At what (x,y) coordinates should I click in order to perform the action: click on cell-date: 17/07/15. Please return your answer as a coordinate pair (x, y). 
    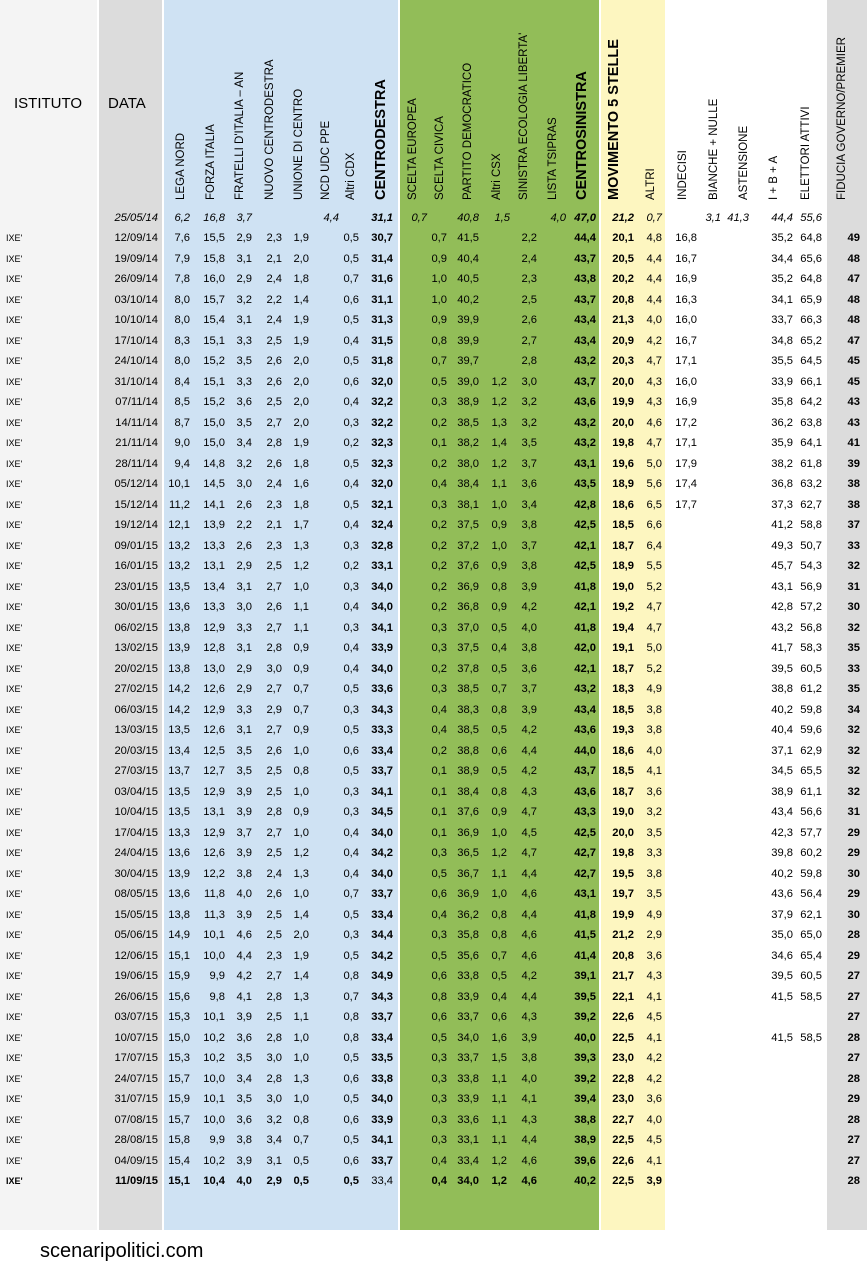
    Looking at the image, I should click on (136, 1058).